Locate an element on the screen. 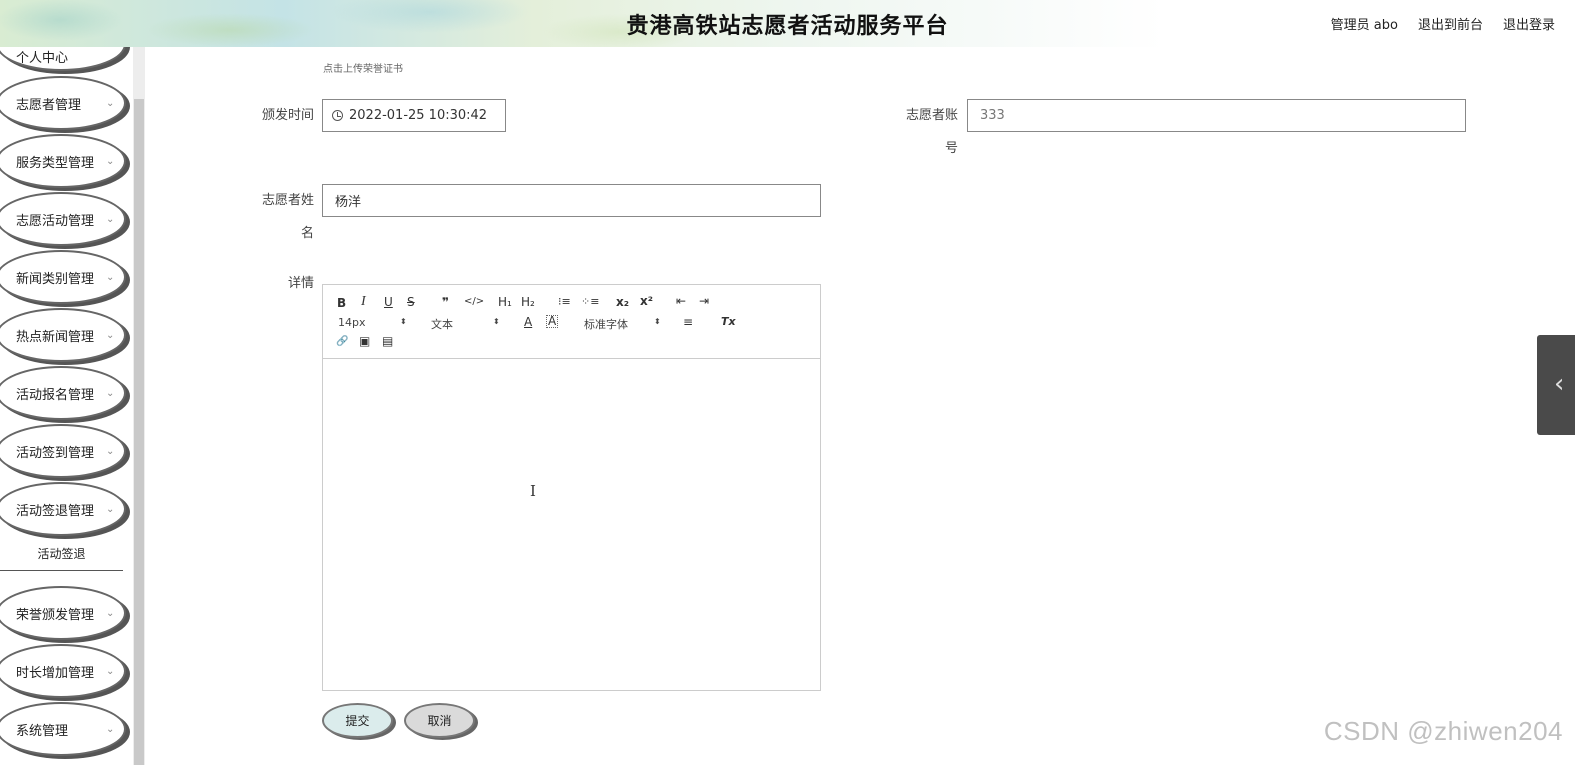 The height and width of the screenshot is (765, 1575). sidebar-item-sign-out: 活动签退管理 ⌄ is located at coordinates (63, 509).